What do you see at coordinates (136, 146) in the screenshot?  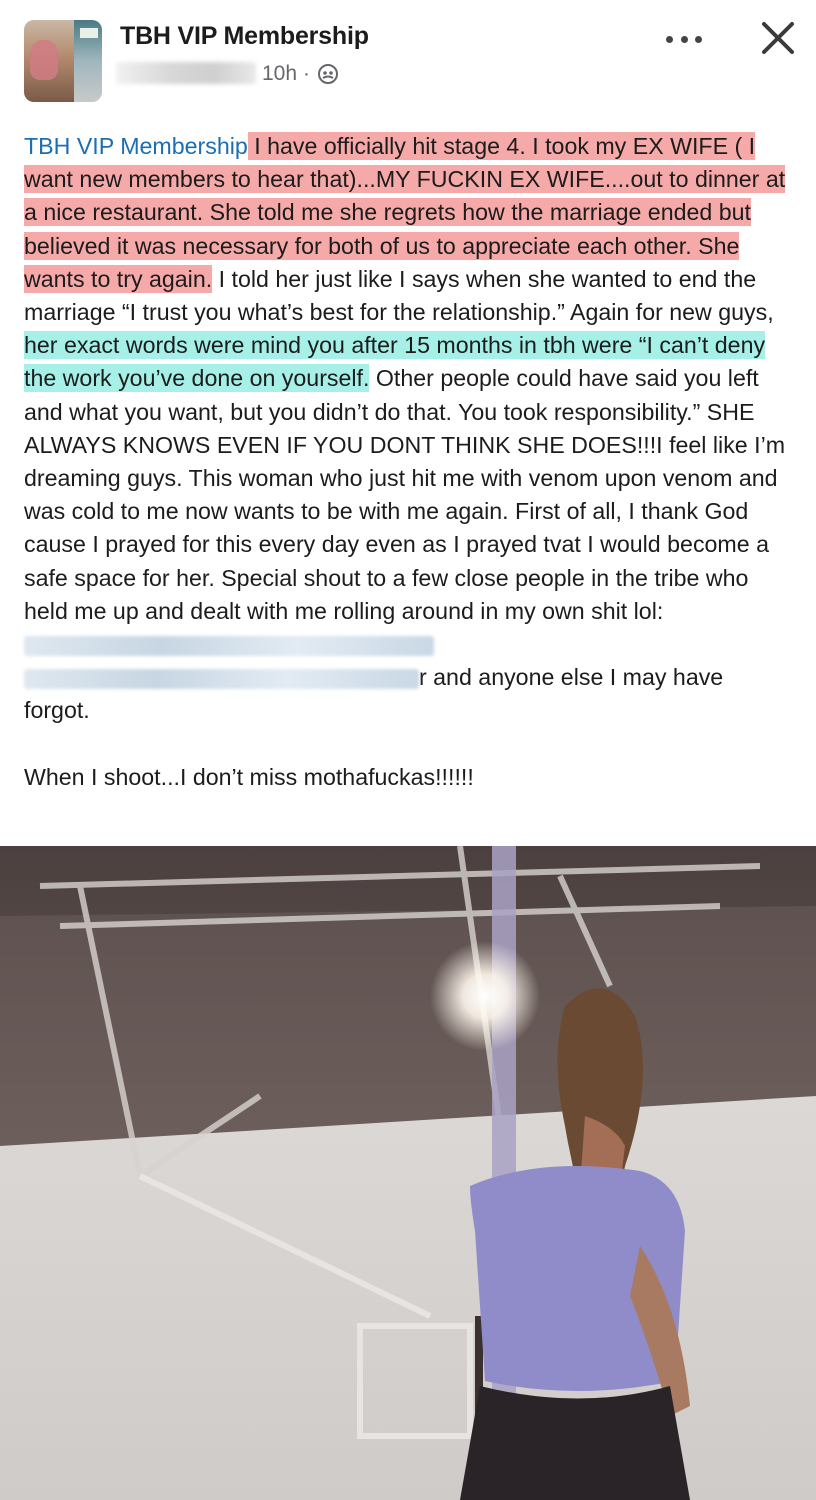 I see `group-link: TBH VIP Membership` at bounding box center [136, 146].